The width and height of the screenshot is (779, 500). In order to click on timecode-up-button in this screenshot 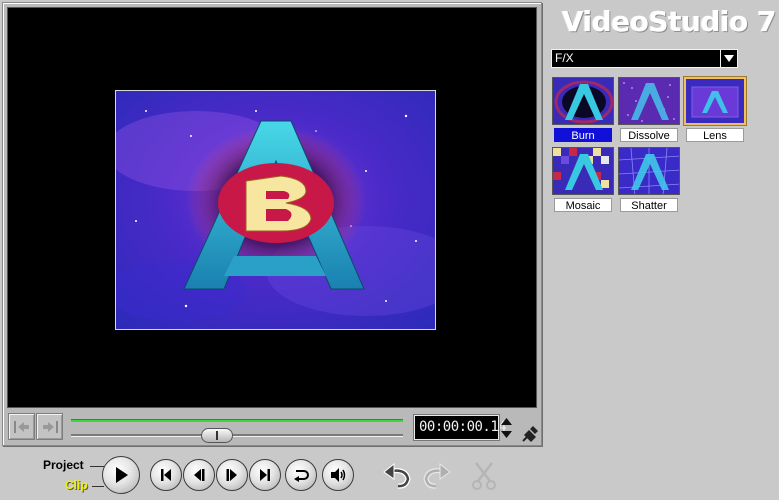, I will do `click(506, 421)`.